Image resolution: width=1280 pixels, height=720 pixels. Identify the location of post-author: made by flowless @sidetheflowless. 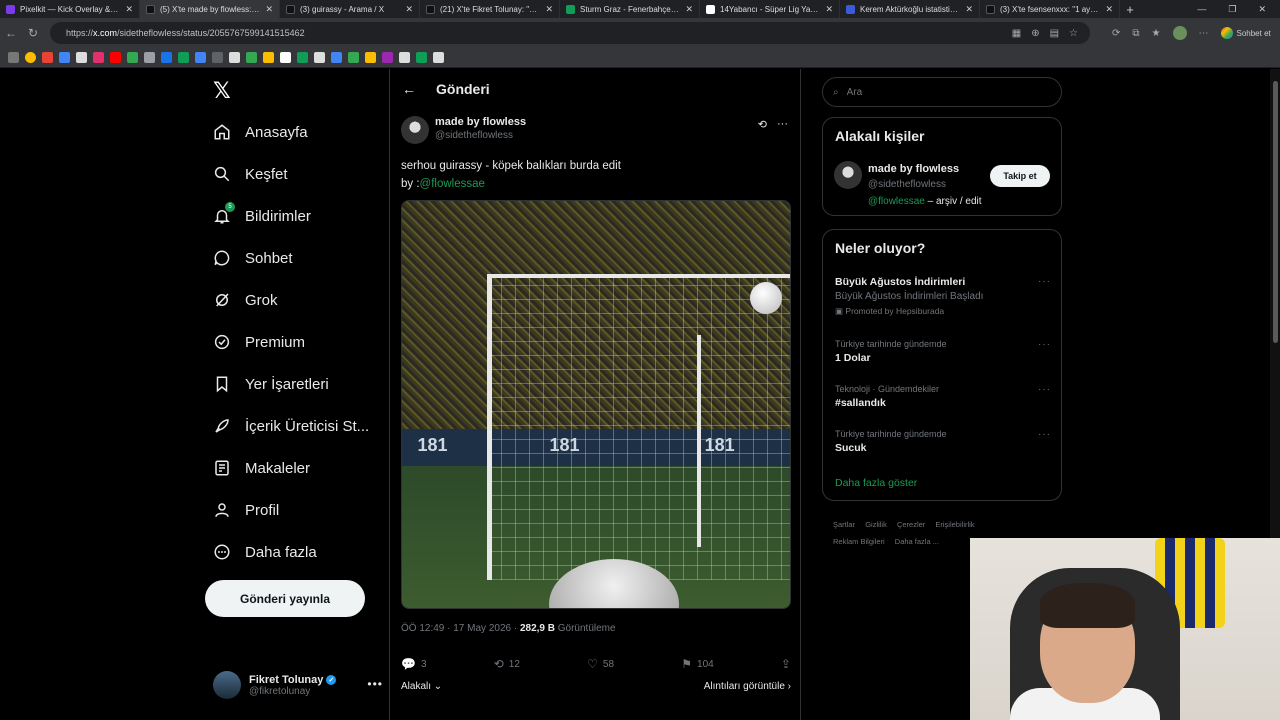
(463, 130).